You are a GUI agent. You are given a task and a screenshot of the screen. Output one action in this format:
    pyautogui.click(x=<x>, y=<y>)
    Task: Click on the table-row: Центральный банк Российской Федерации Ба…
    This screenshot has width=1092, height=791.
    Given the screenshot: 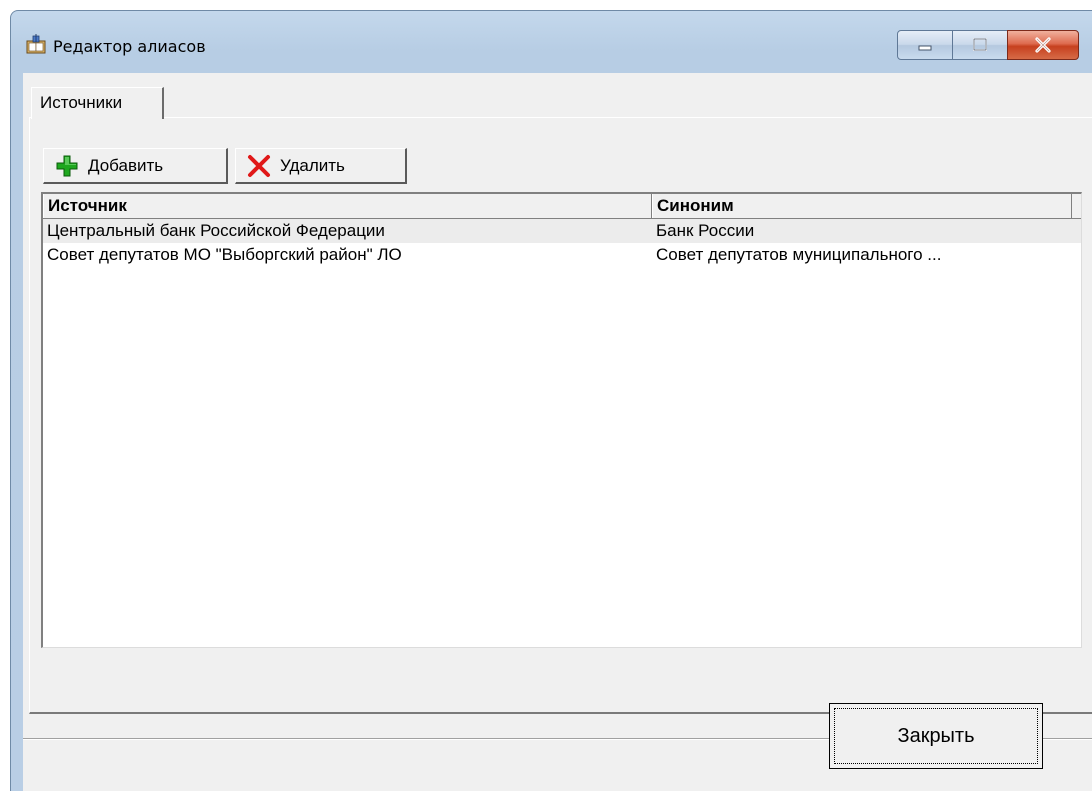 What is the action you would take?
    pyautogui.click(x=562, y=231)
    